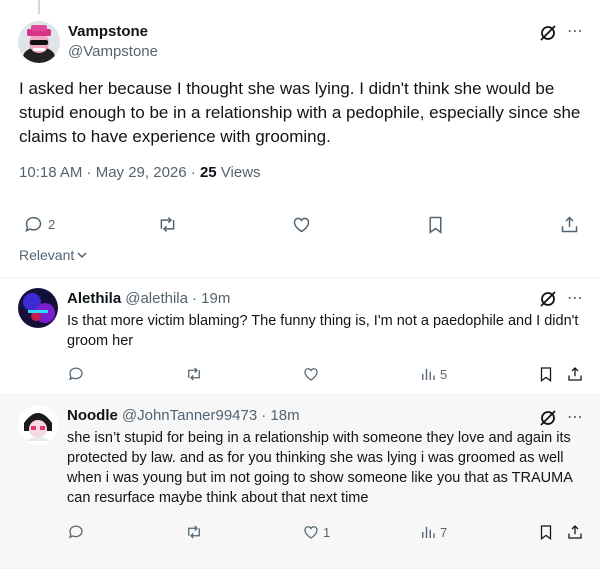  What do you see at coordinates (108, 31) in the screenshot?
I see `author-display-name: Vampstone` at bounding box center [108, 31].